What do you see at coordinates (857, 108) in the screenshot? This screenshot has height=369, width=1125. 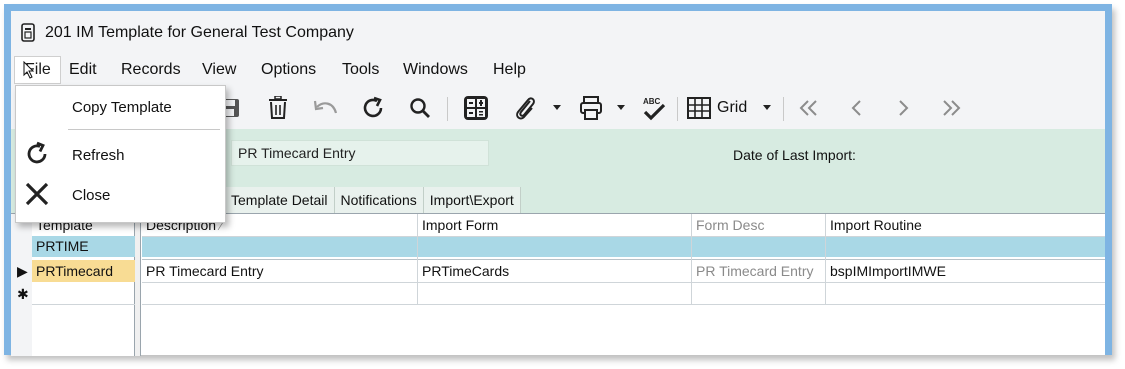 I see `previous-record-icon` at bounding box center [857, 108].